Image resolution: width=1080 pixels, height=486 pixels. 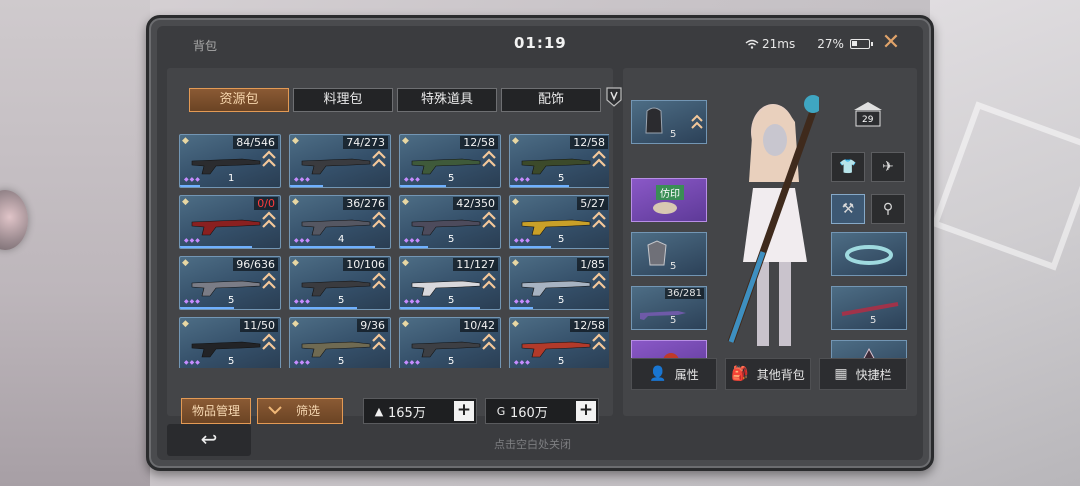 I want to click on drone-icon: ✈, so click(x=888, y=167).